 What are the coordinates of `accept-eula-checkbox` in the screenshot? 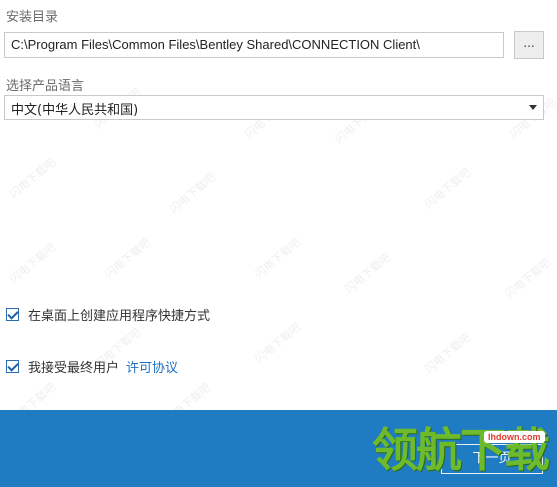 It's located at (12, 366).